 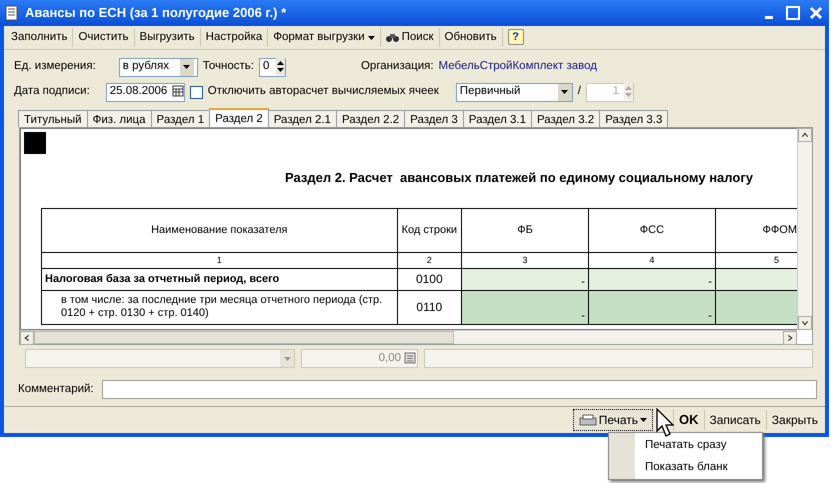 I want to click on horizontal-scrollbar, so click(x=408, y=337).